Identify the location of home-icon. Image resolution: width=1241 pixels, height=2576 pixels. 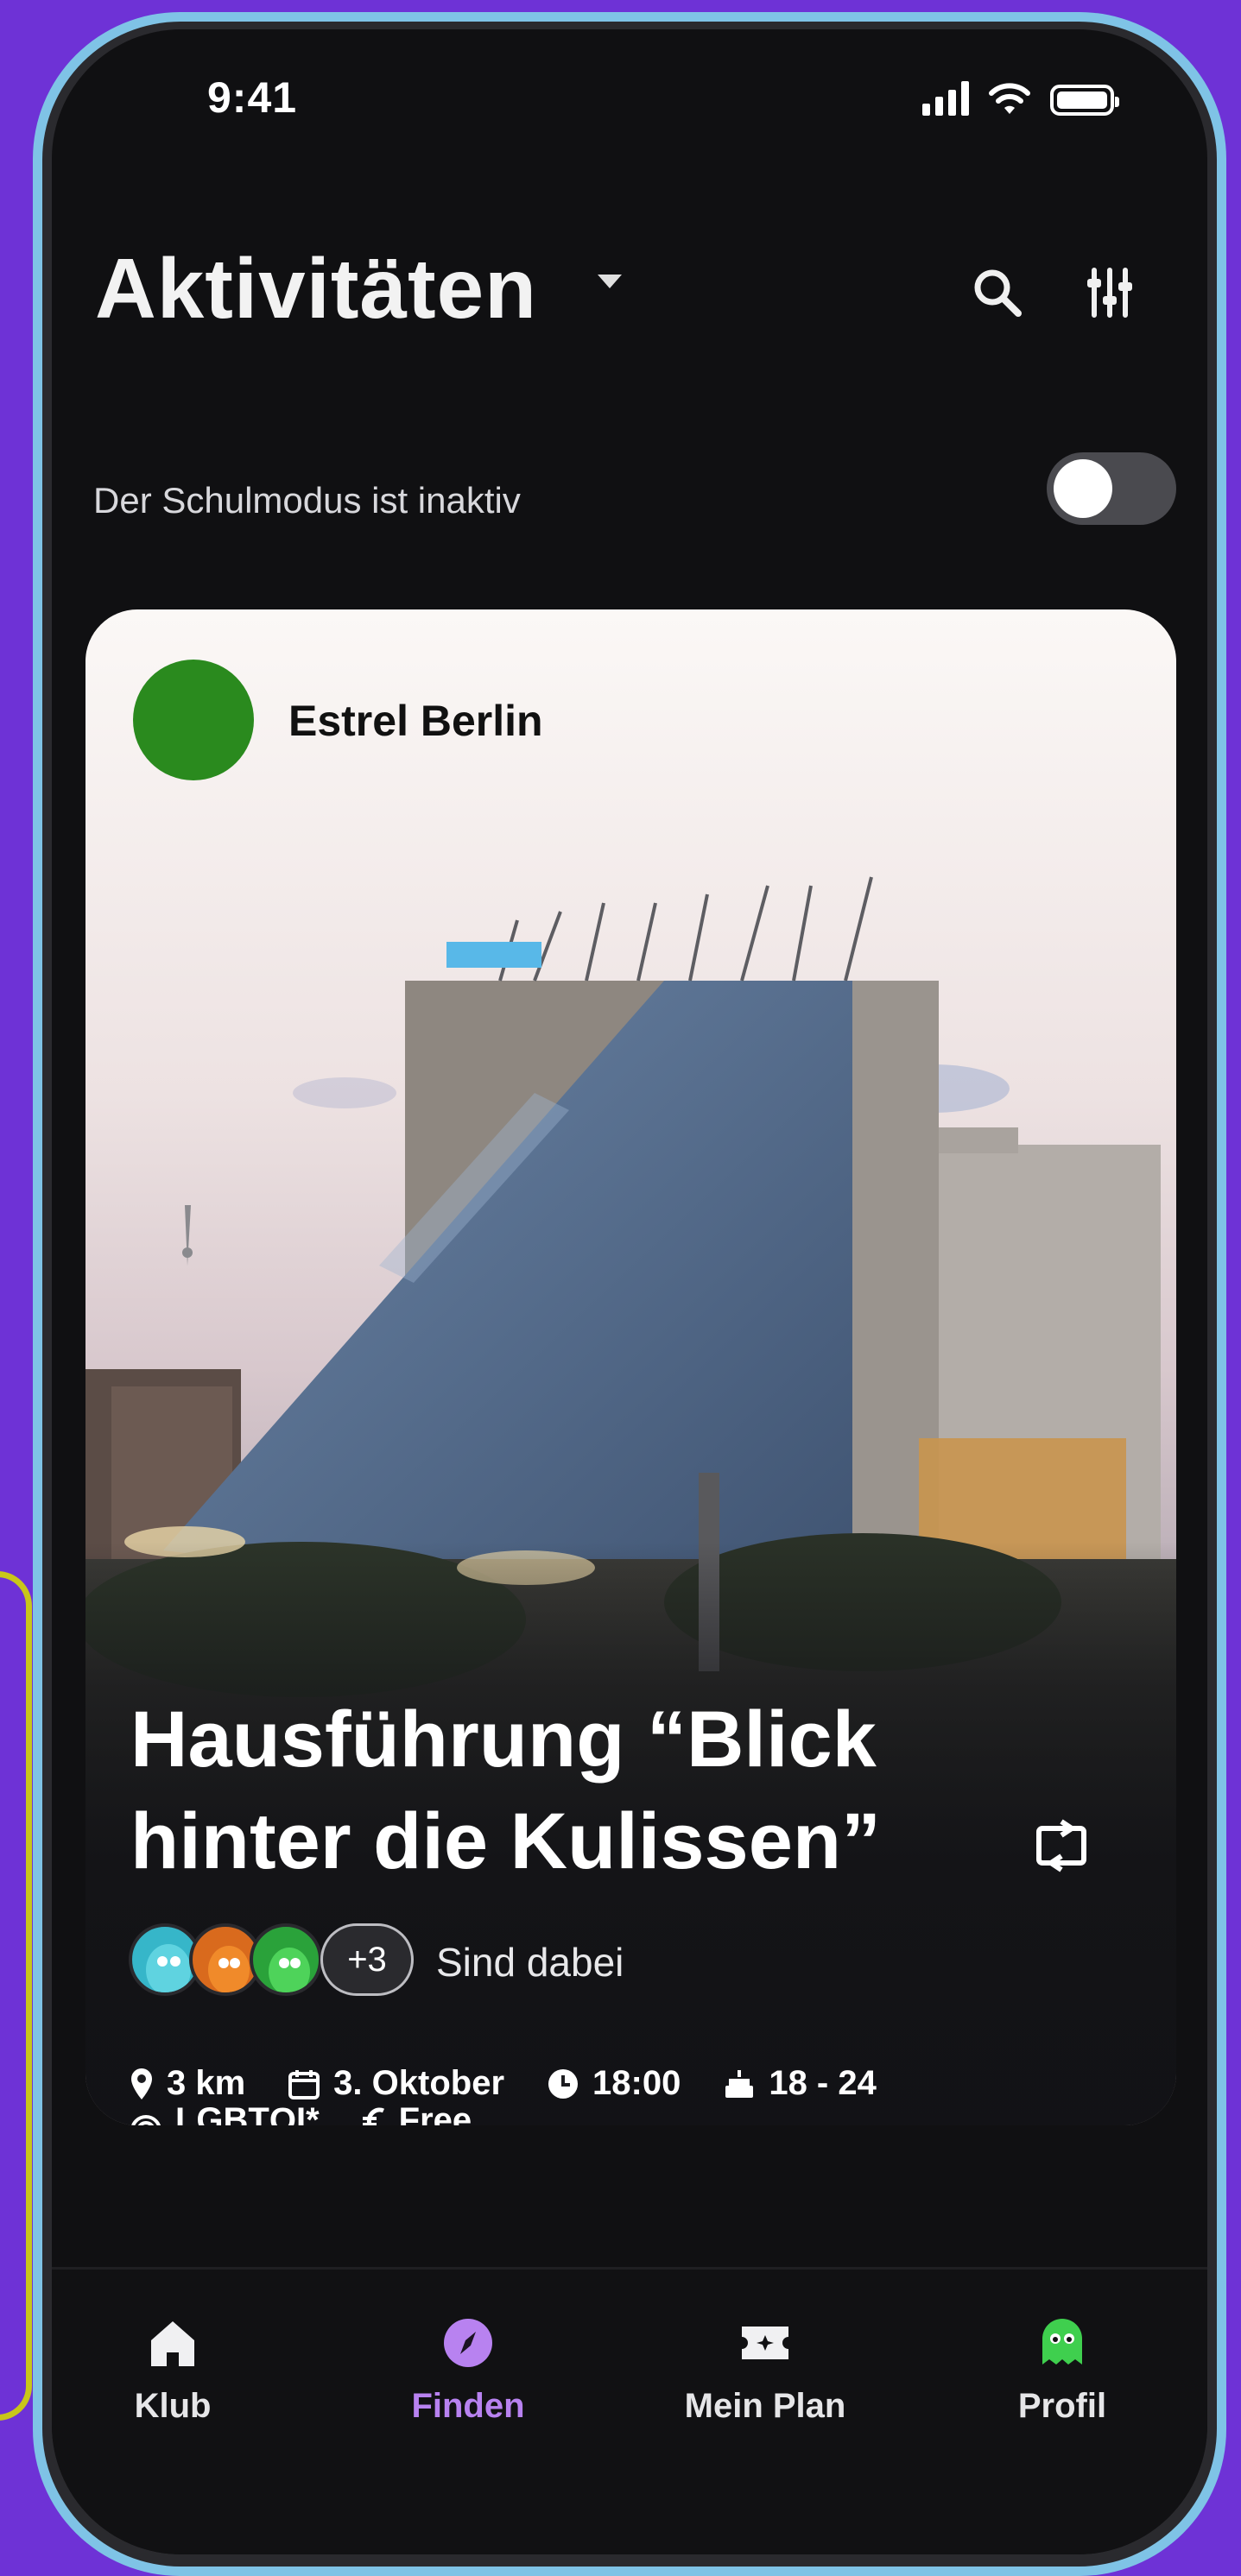
(172, 2343).